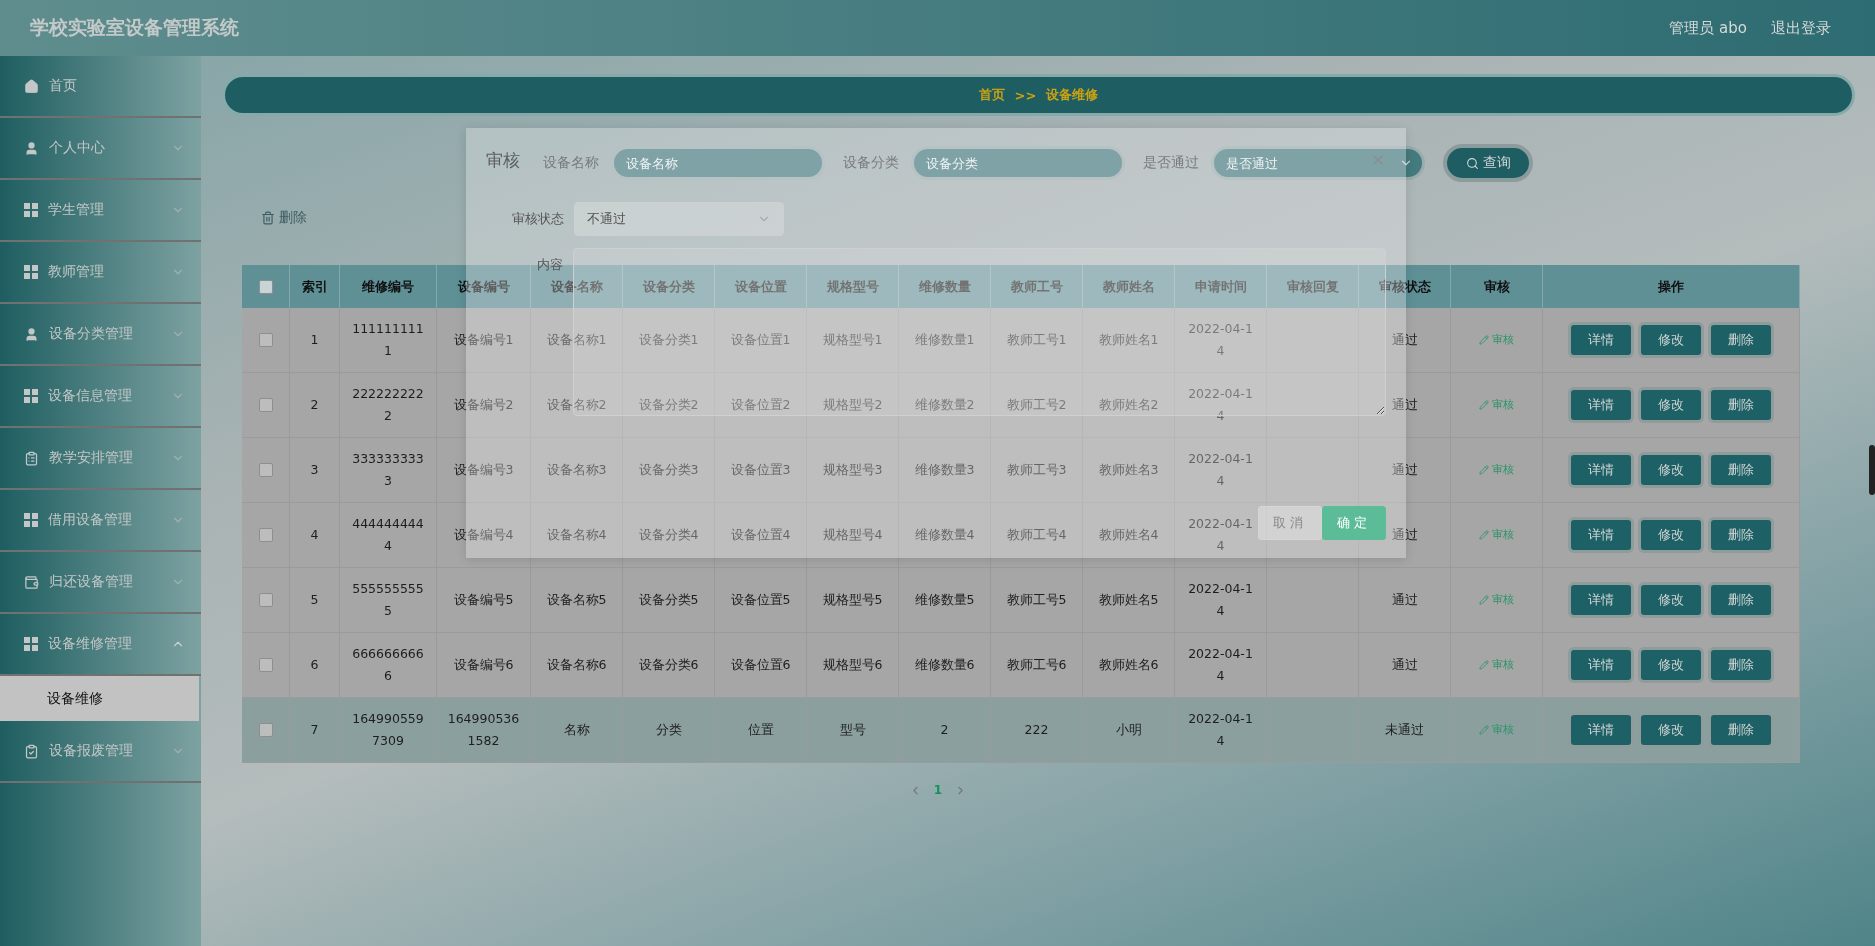  What do you see at coordinates (1037, 286) in the screenshot?
I see `column-header: 教师工号` at bounding box center [1037, 286].